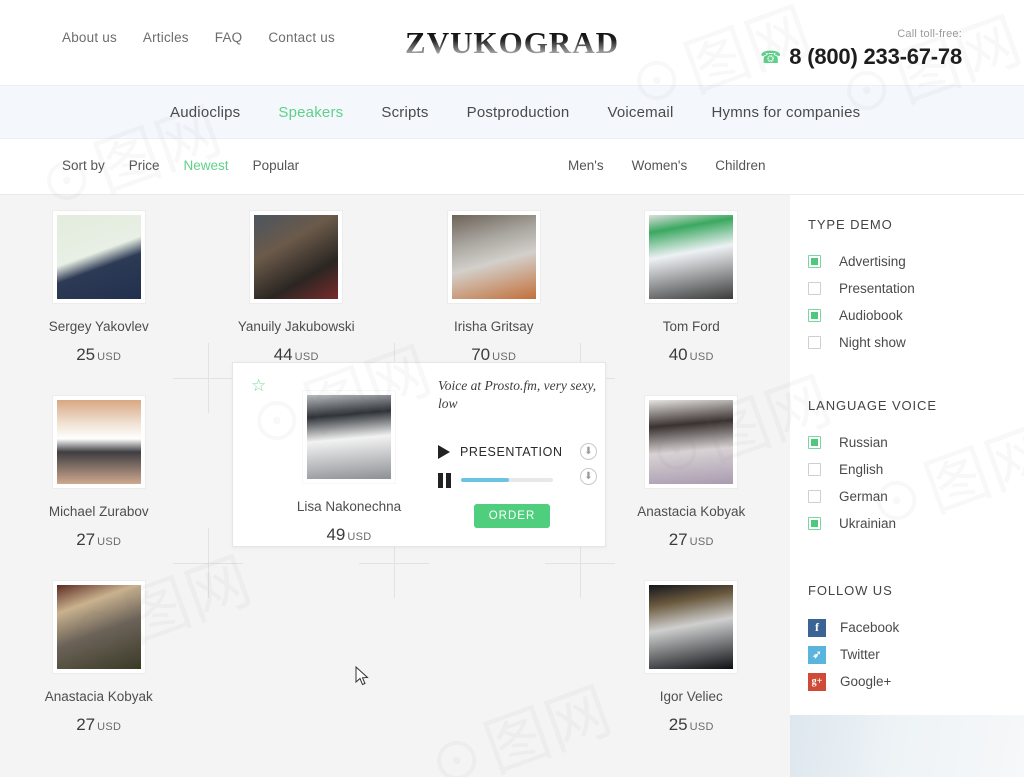  What do you see at coordinates (518, 112) in the screenshot?
I see `nav-item-postproduction: Postproduction` at bounding box center [518, 112].